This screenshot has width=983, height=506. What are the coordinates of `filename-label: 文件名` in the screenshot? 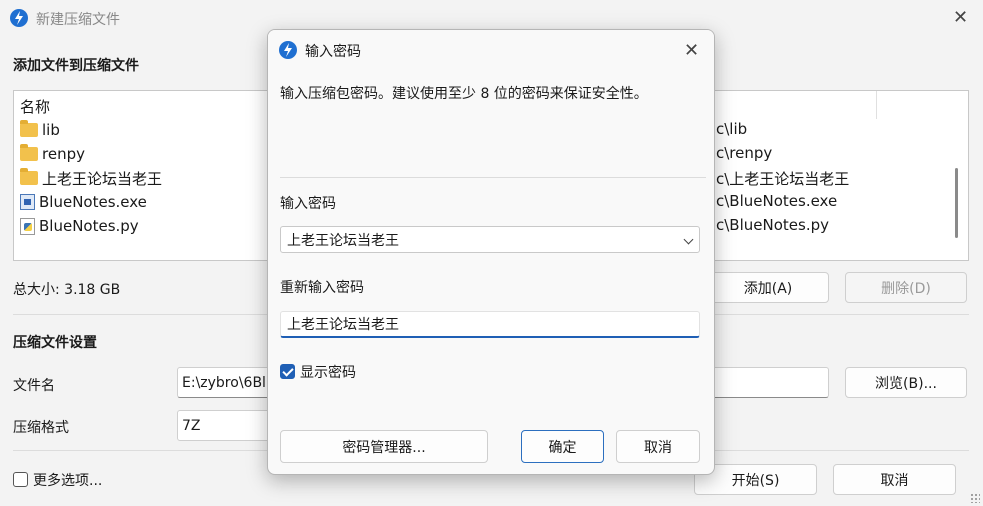 It's located at (34, 386).